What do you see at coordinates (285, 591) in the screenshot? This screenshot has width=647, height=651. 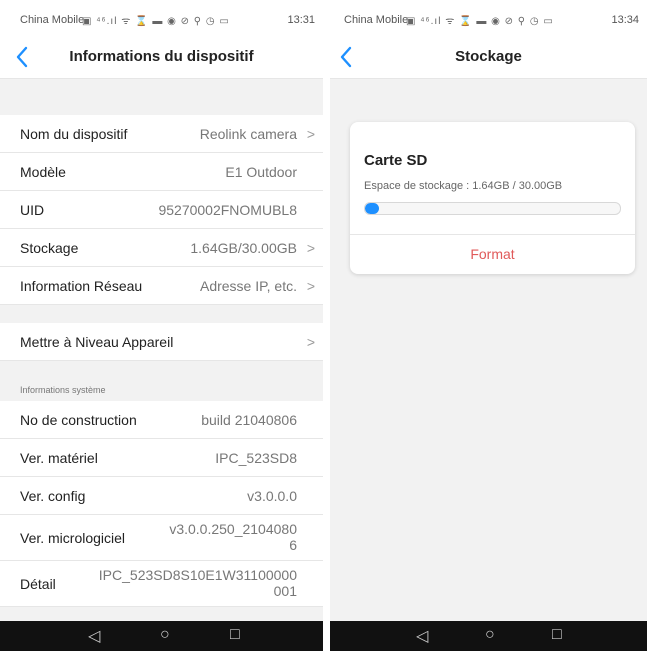 I see `row-value-line: 001` at bounding box center [285, 591].